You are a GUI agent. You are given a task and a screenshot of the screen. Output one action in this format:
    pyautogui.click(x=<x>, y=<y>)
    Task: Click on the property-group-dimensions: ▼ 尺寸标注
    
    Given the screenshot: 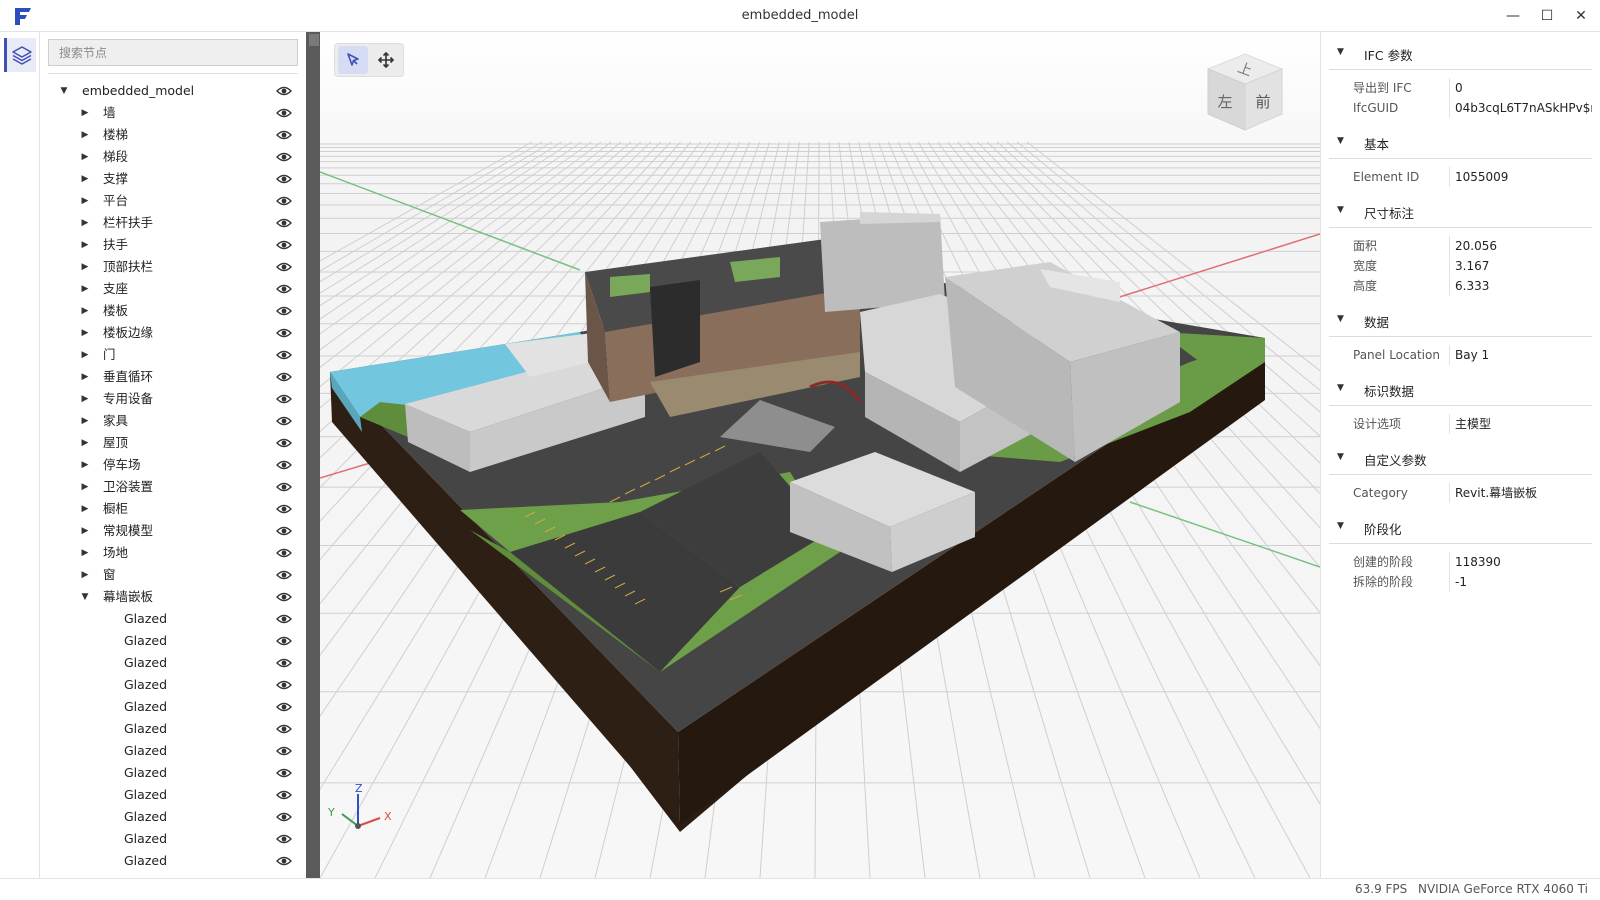 What is the action you would take?
    pyautogui.click(x=1460, y=211)
    